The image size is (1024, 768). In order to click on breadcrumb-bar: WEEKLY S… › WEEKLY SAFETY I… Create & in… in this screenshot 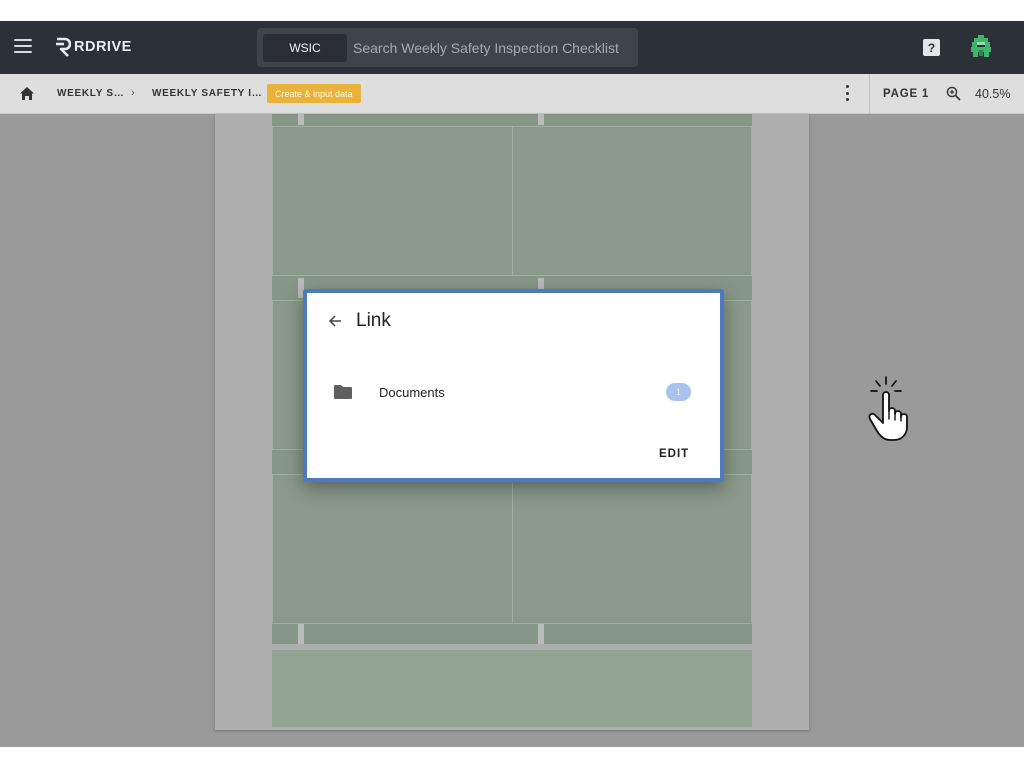, I will do `click(512, 94)`.